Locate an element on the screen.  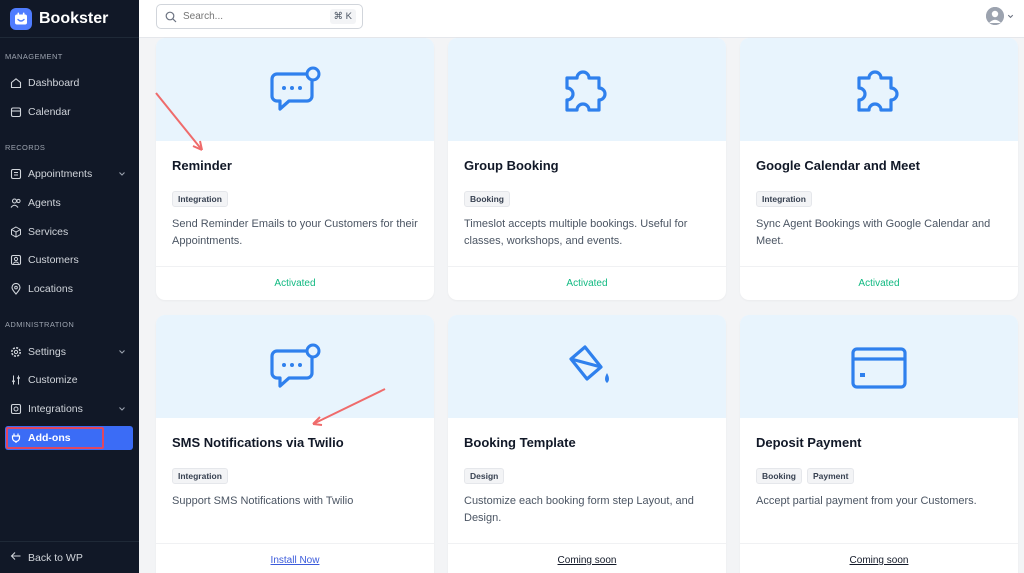
section-label-records: RECORDS is located at coordinates (25, 147).